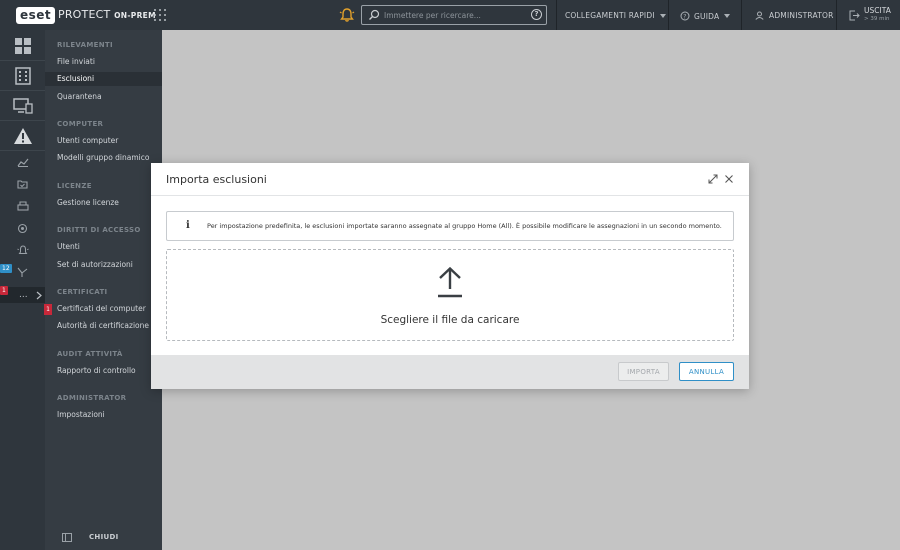  I want to click on logout-label: USCITA, so click(877, 10).